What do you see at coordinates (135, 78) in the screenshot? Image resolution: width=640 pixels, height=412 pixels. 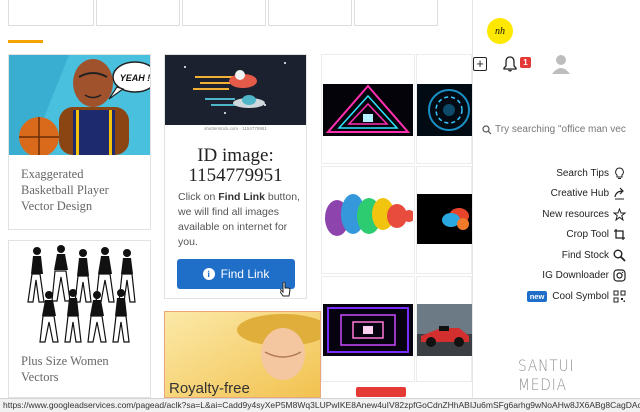 I see `speech-bubble-text: YEAH !` at bounding box center [135, 78].